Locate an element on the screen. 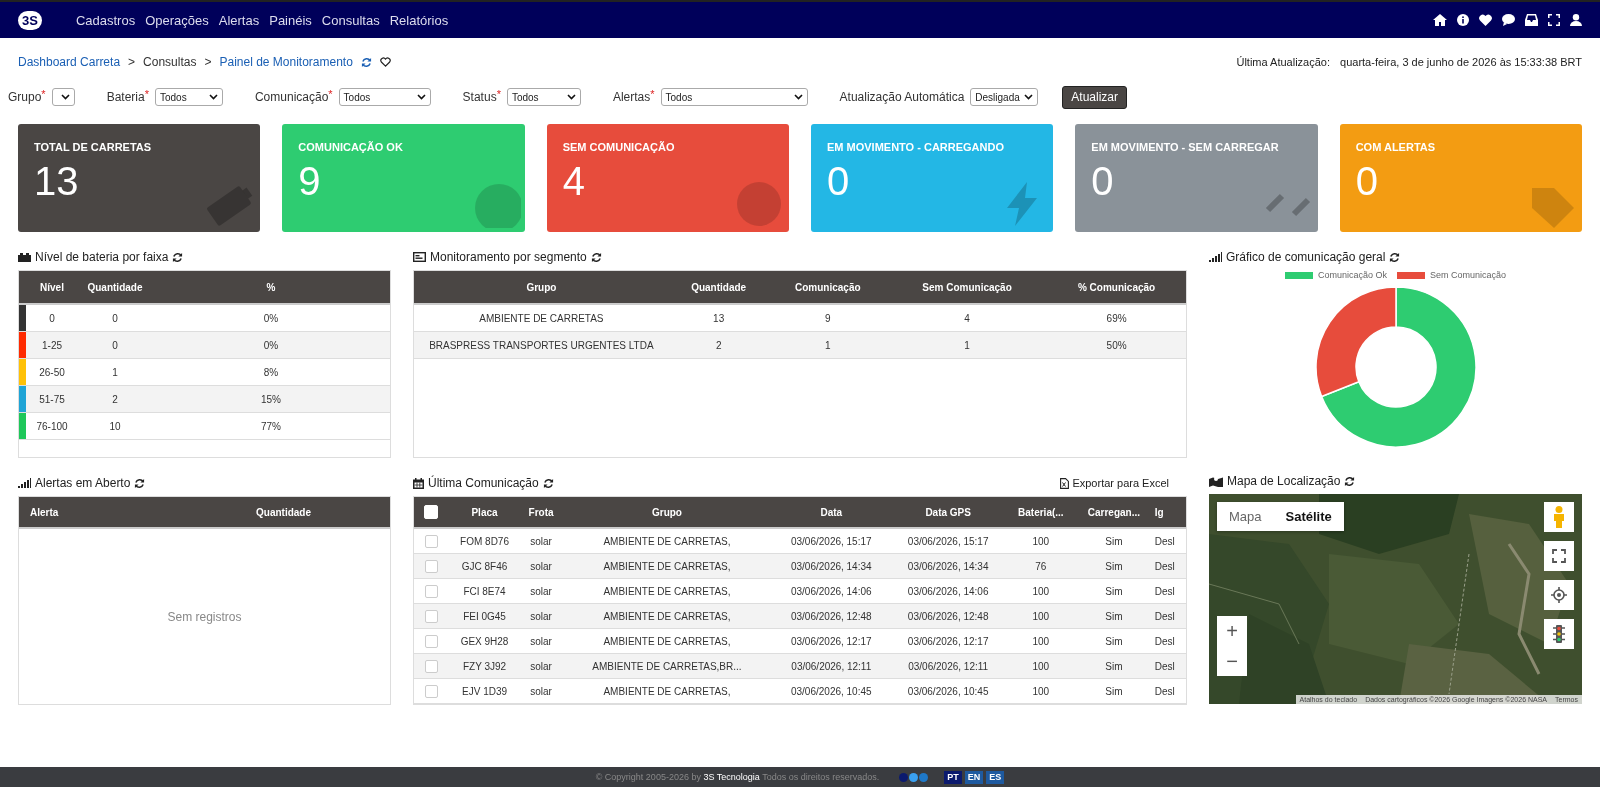  locate-button is located at coordinates (1559, 595).